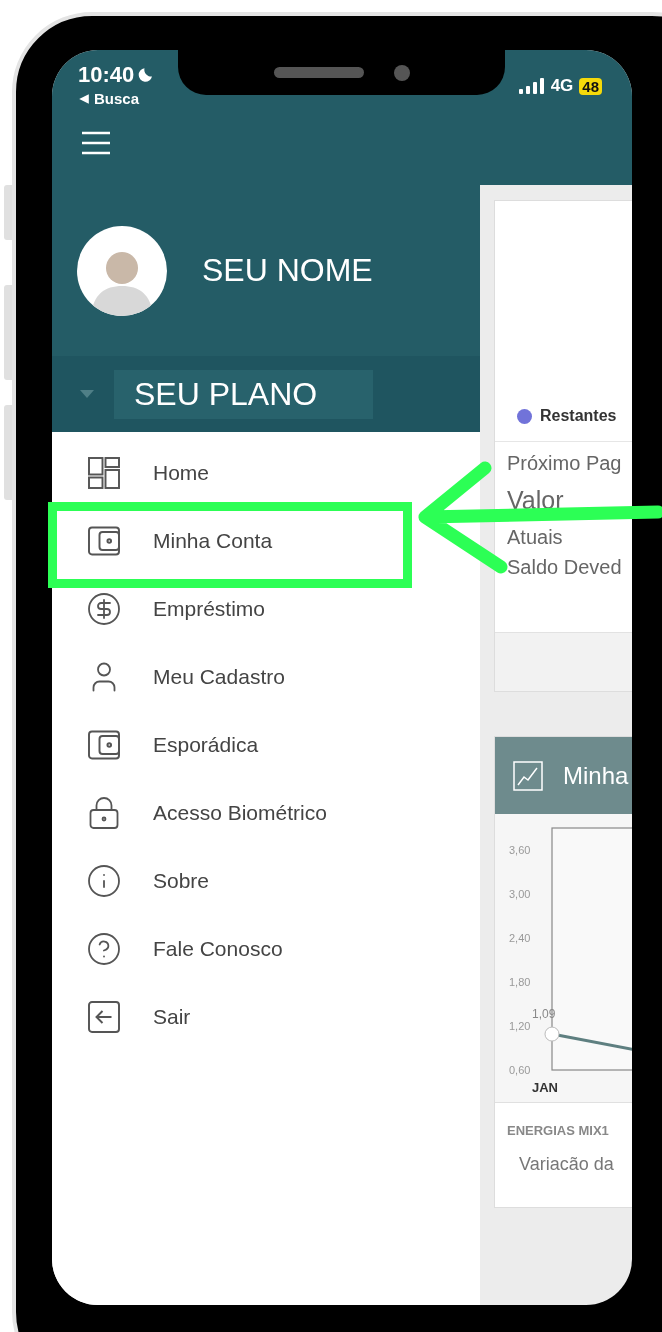  I want to click on plan-selector: SEU PLANO, so click(244, 394).